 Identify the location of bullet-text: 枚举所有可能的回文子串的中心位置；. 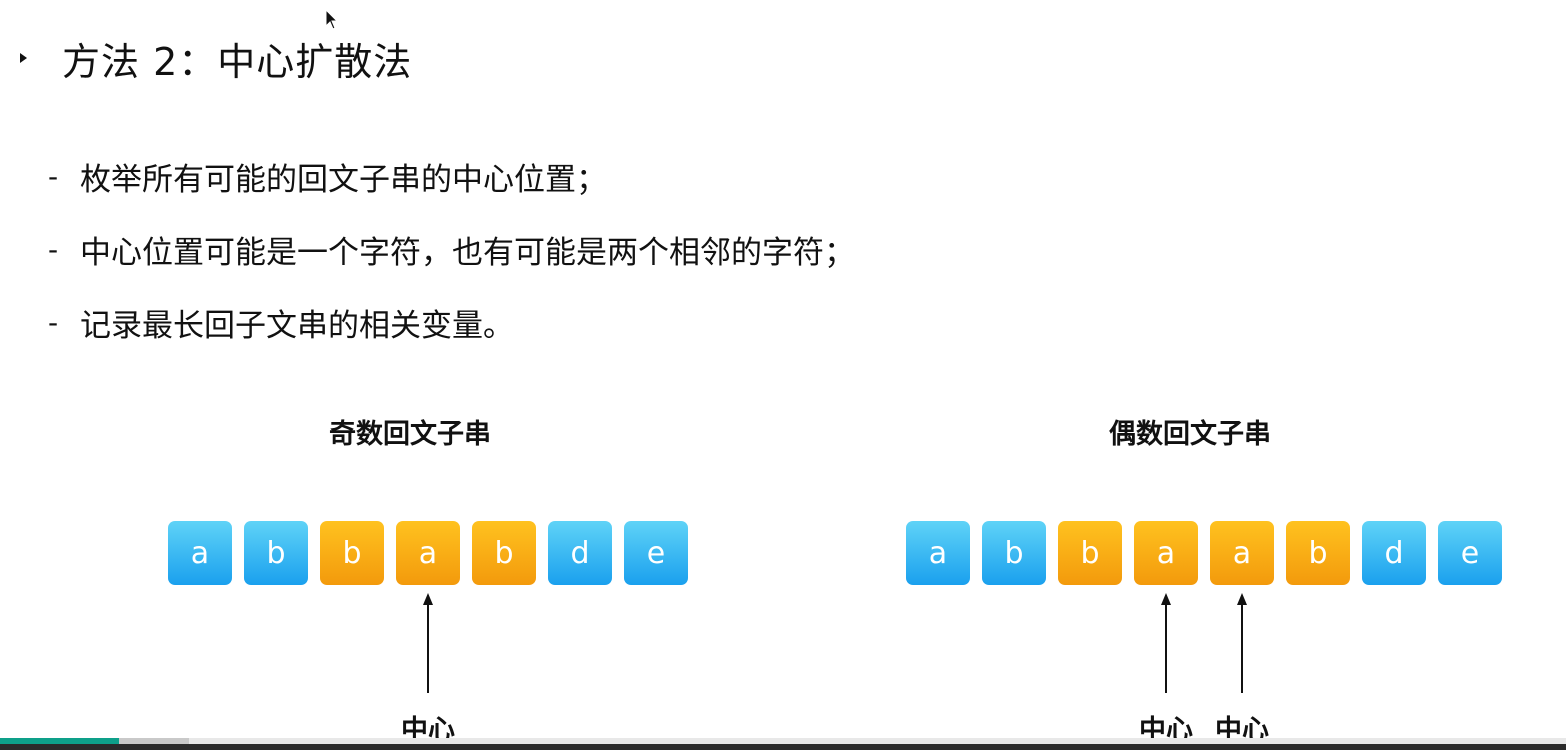
(343, 179).